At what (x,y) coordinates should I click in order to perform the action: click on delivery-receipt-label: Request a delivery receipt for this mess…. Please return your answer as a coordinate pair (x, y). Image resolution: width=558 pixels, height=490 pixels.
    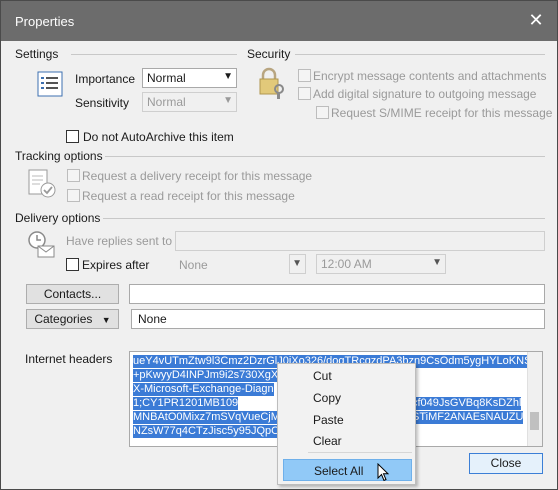
    Looking at the image, I should click on (197, 176).